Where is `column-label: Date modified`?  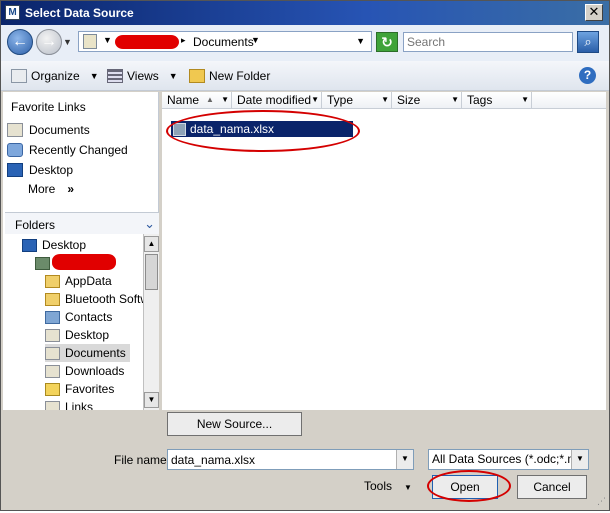 column-label: Date modified is located at coordinates (274, 100).